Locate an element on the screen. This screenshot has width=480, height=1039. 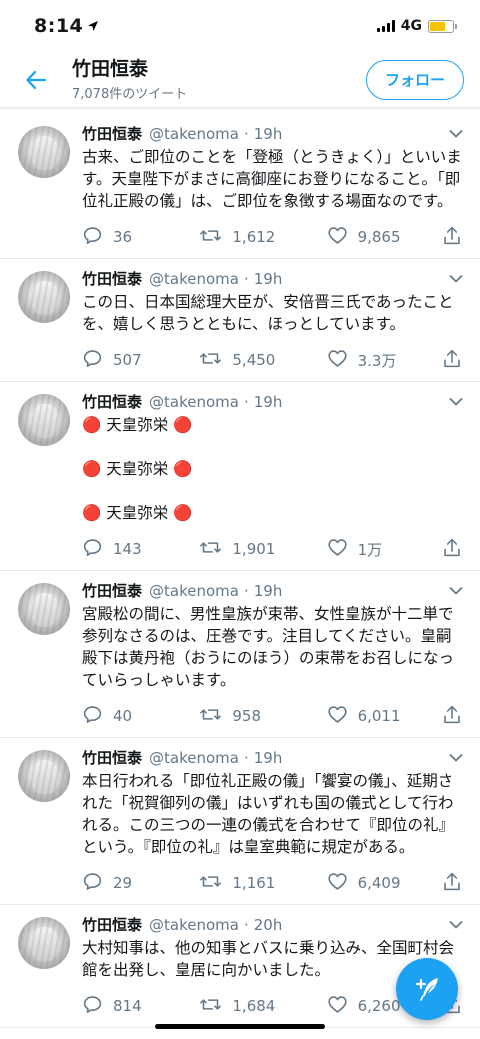
retweet-button: 958 is located at coordinates (262, 716).